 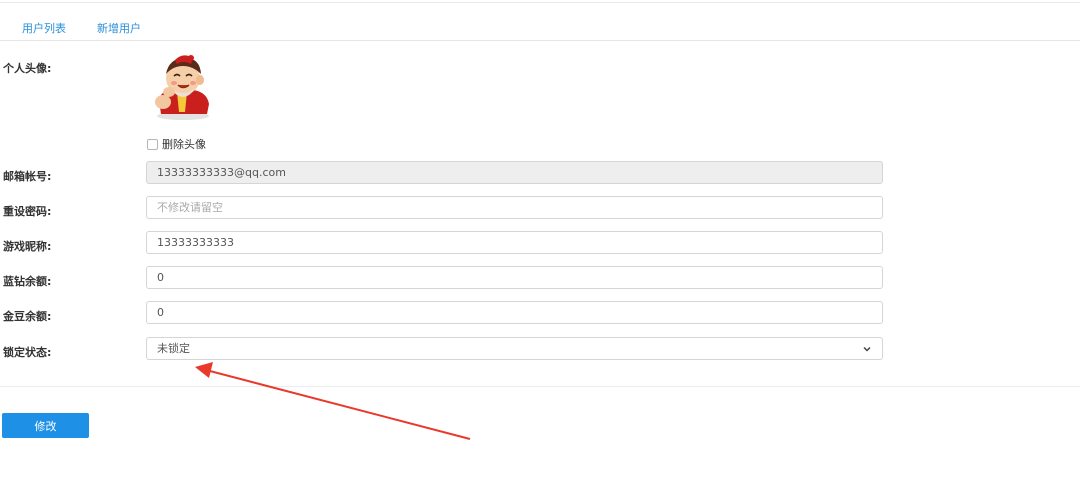 What do you see at coordinates (27, 211) in the screenshot?
I see `password-label: 重设密码:` at bounding box center [27, 211].